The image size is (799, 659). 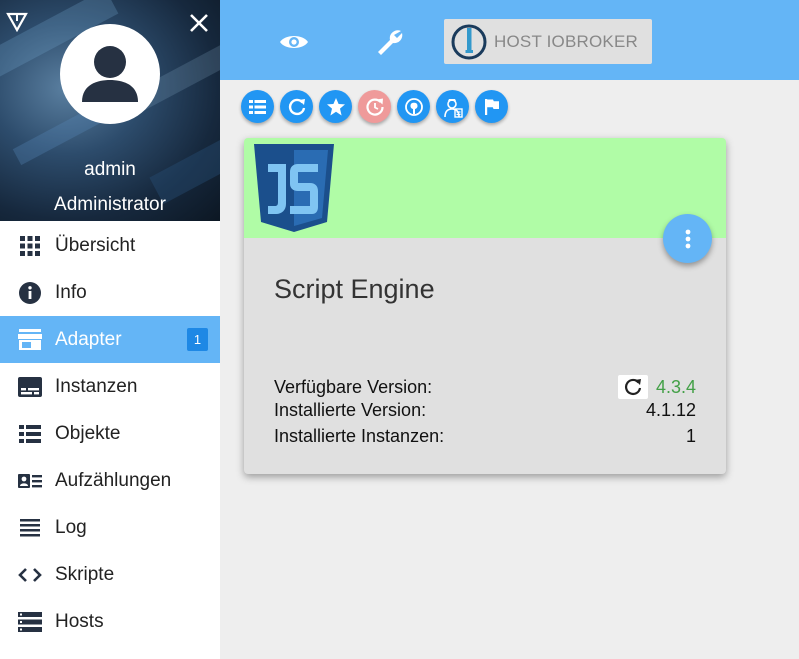 I want to click on user-role: Administrator, so click(x=110, y=204).